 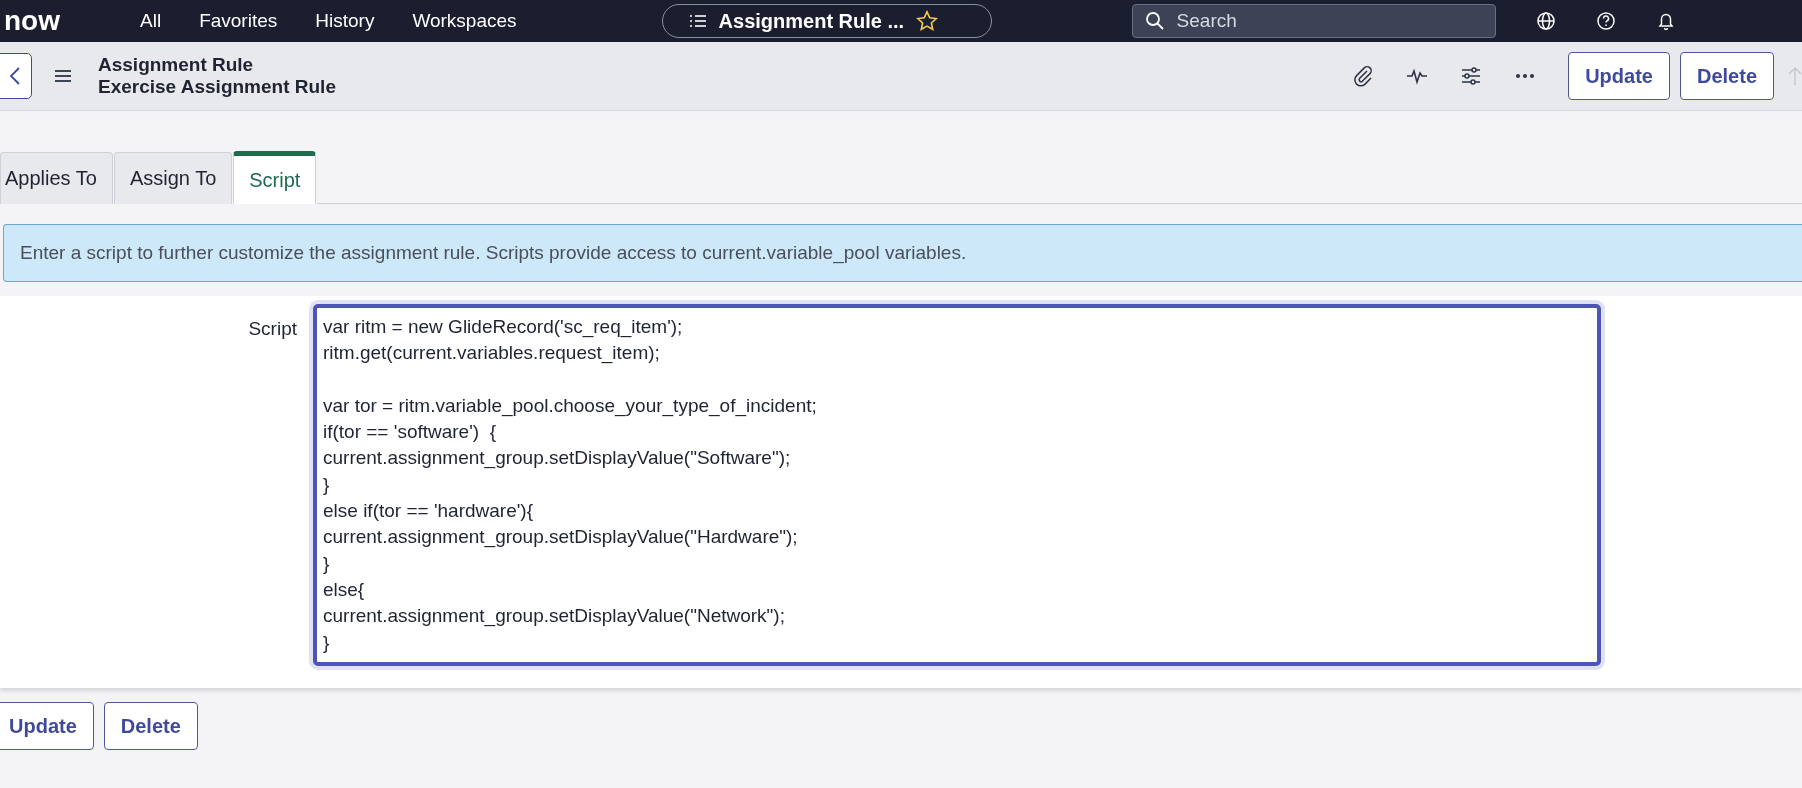 What do you see at coordinates (1363, 76) in the screenshot?
I see `paperclip-icon` at bounding box center [1363, 76].